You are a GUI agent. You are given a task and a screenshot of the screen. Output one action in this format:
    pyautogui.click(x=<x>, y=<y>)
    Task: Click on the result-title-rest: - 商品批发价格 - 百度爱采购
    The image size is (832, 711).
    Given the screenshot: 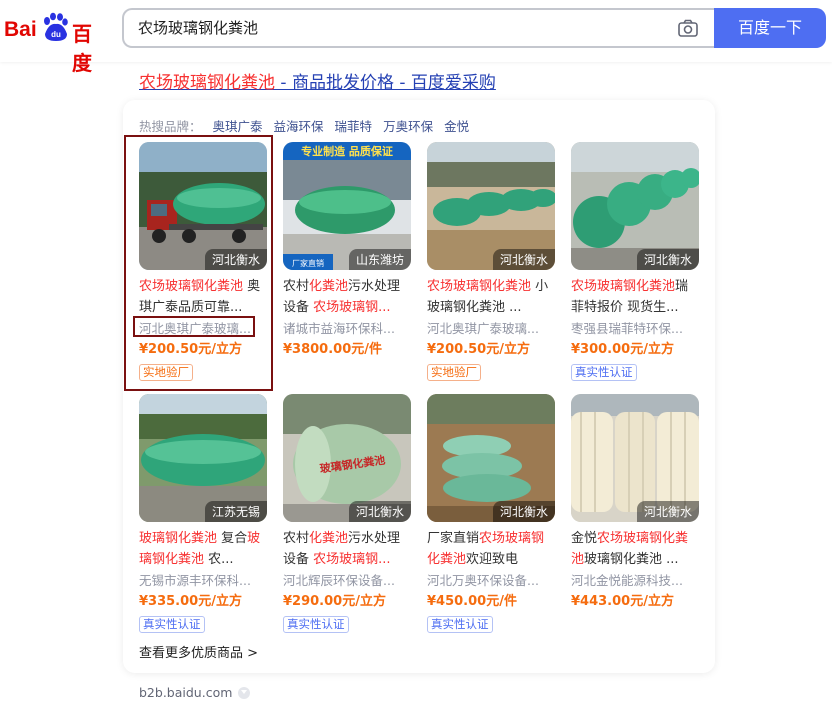 What is the action you would take?
    pyautogui.click(x=385, y=83)
    